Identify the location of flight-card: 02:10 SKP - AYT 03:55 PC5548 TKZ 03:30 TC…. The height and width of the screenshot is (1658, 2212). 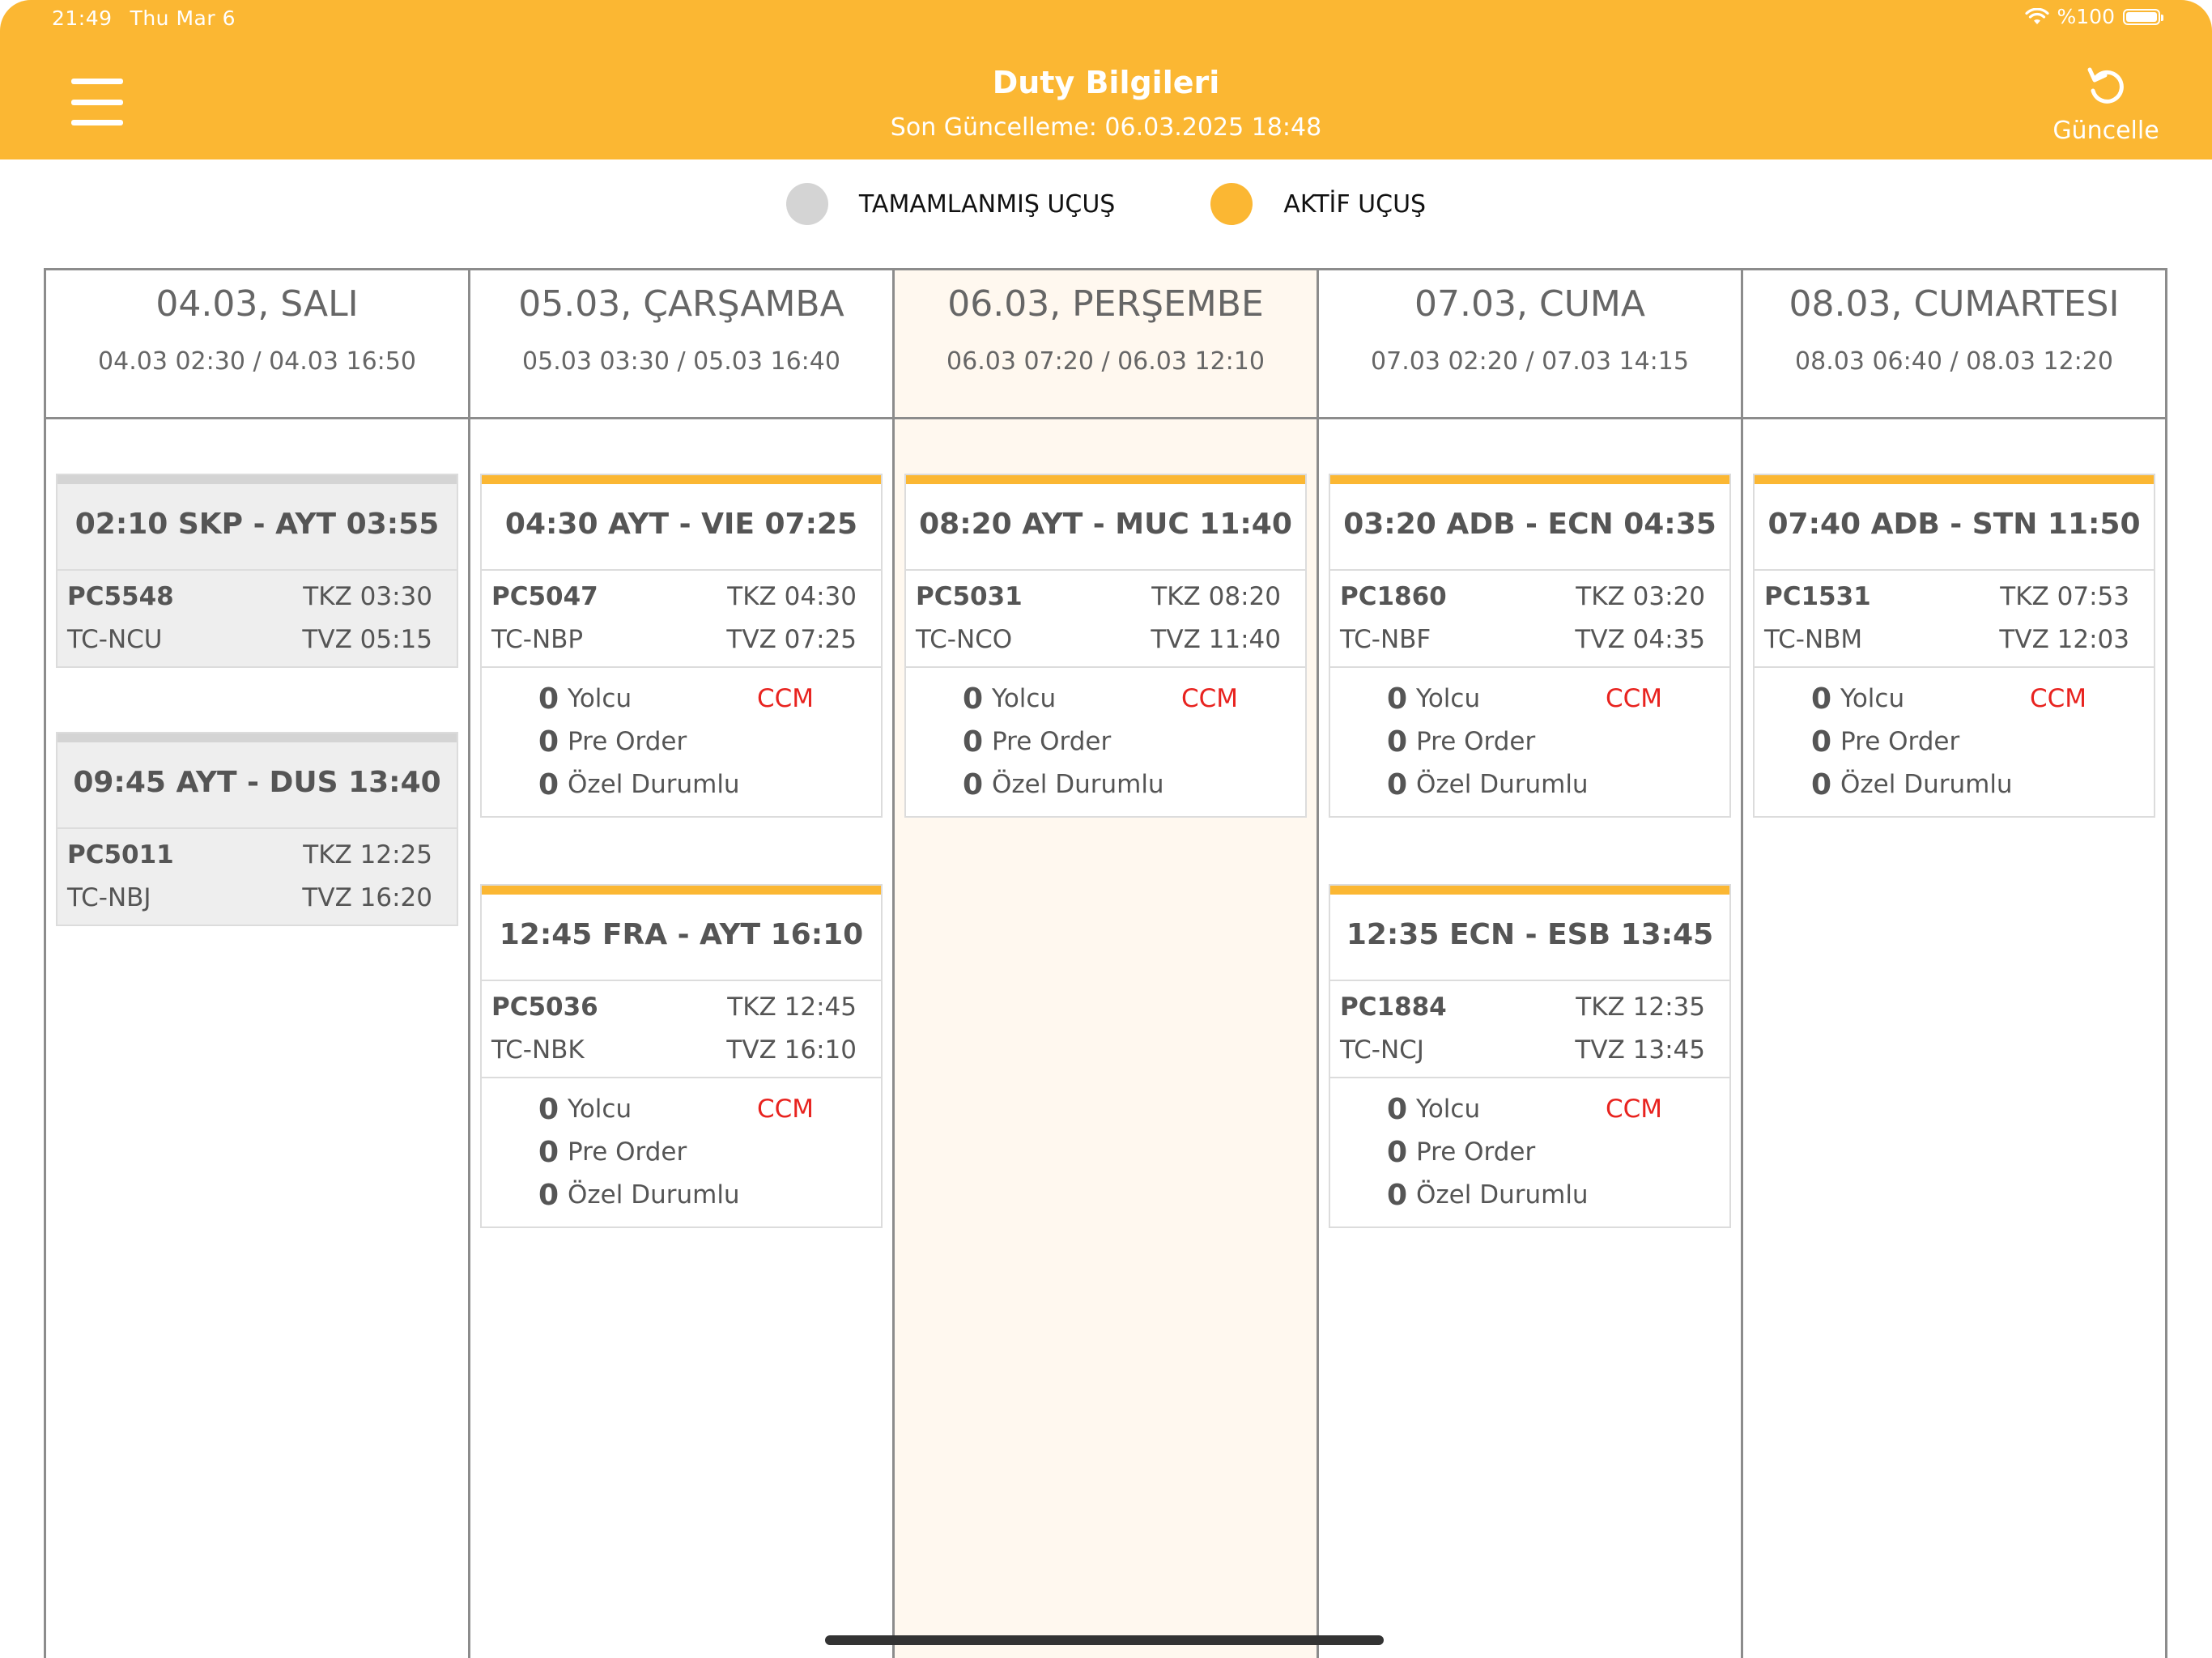
(257, 571).